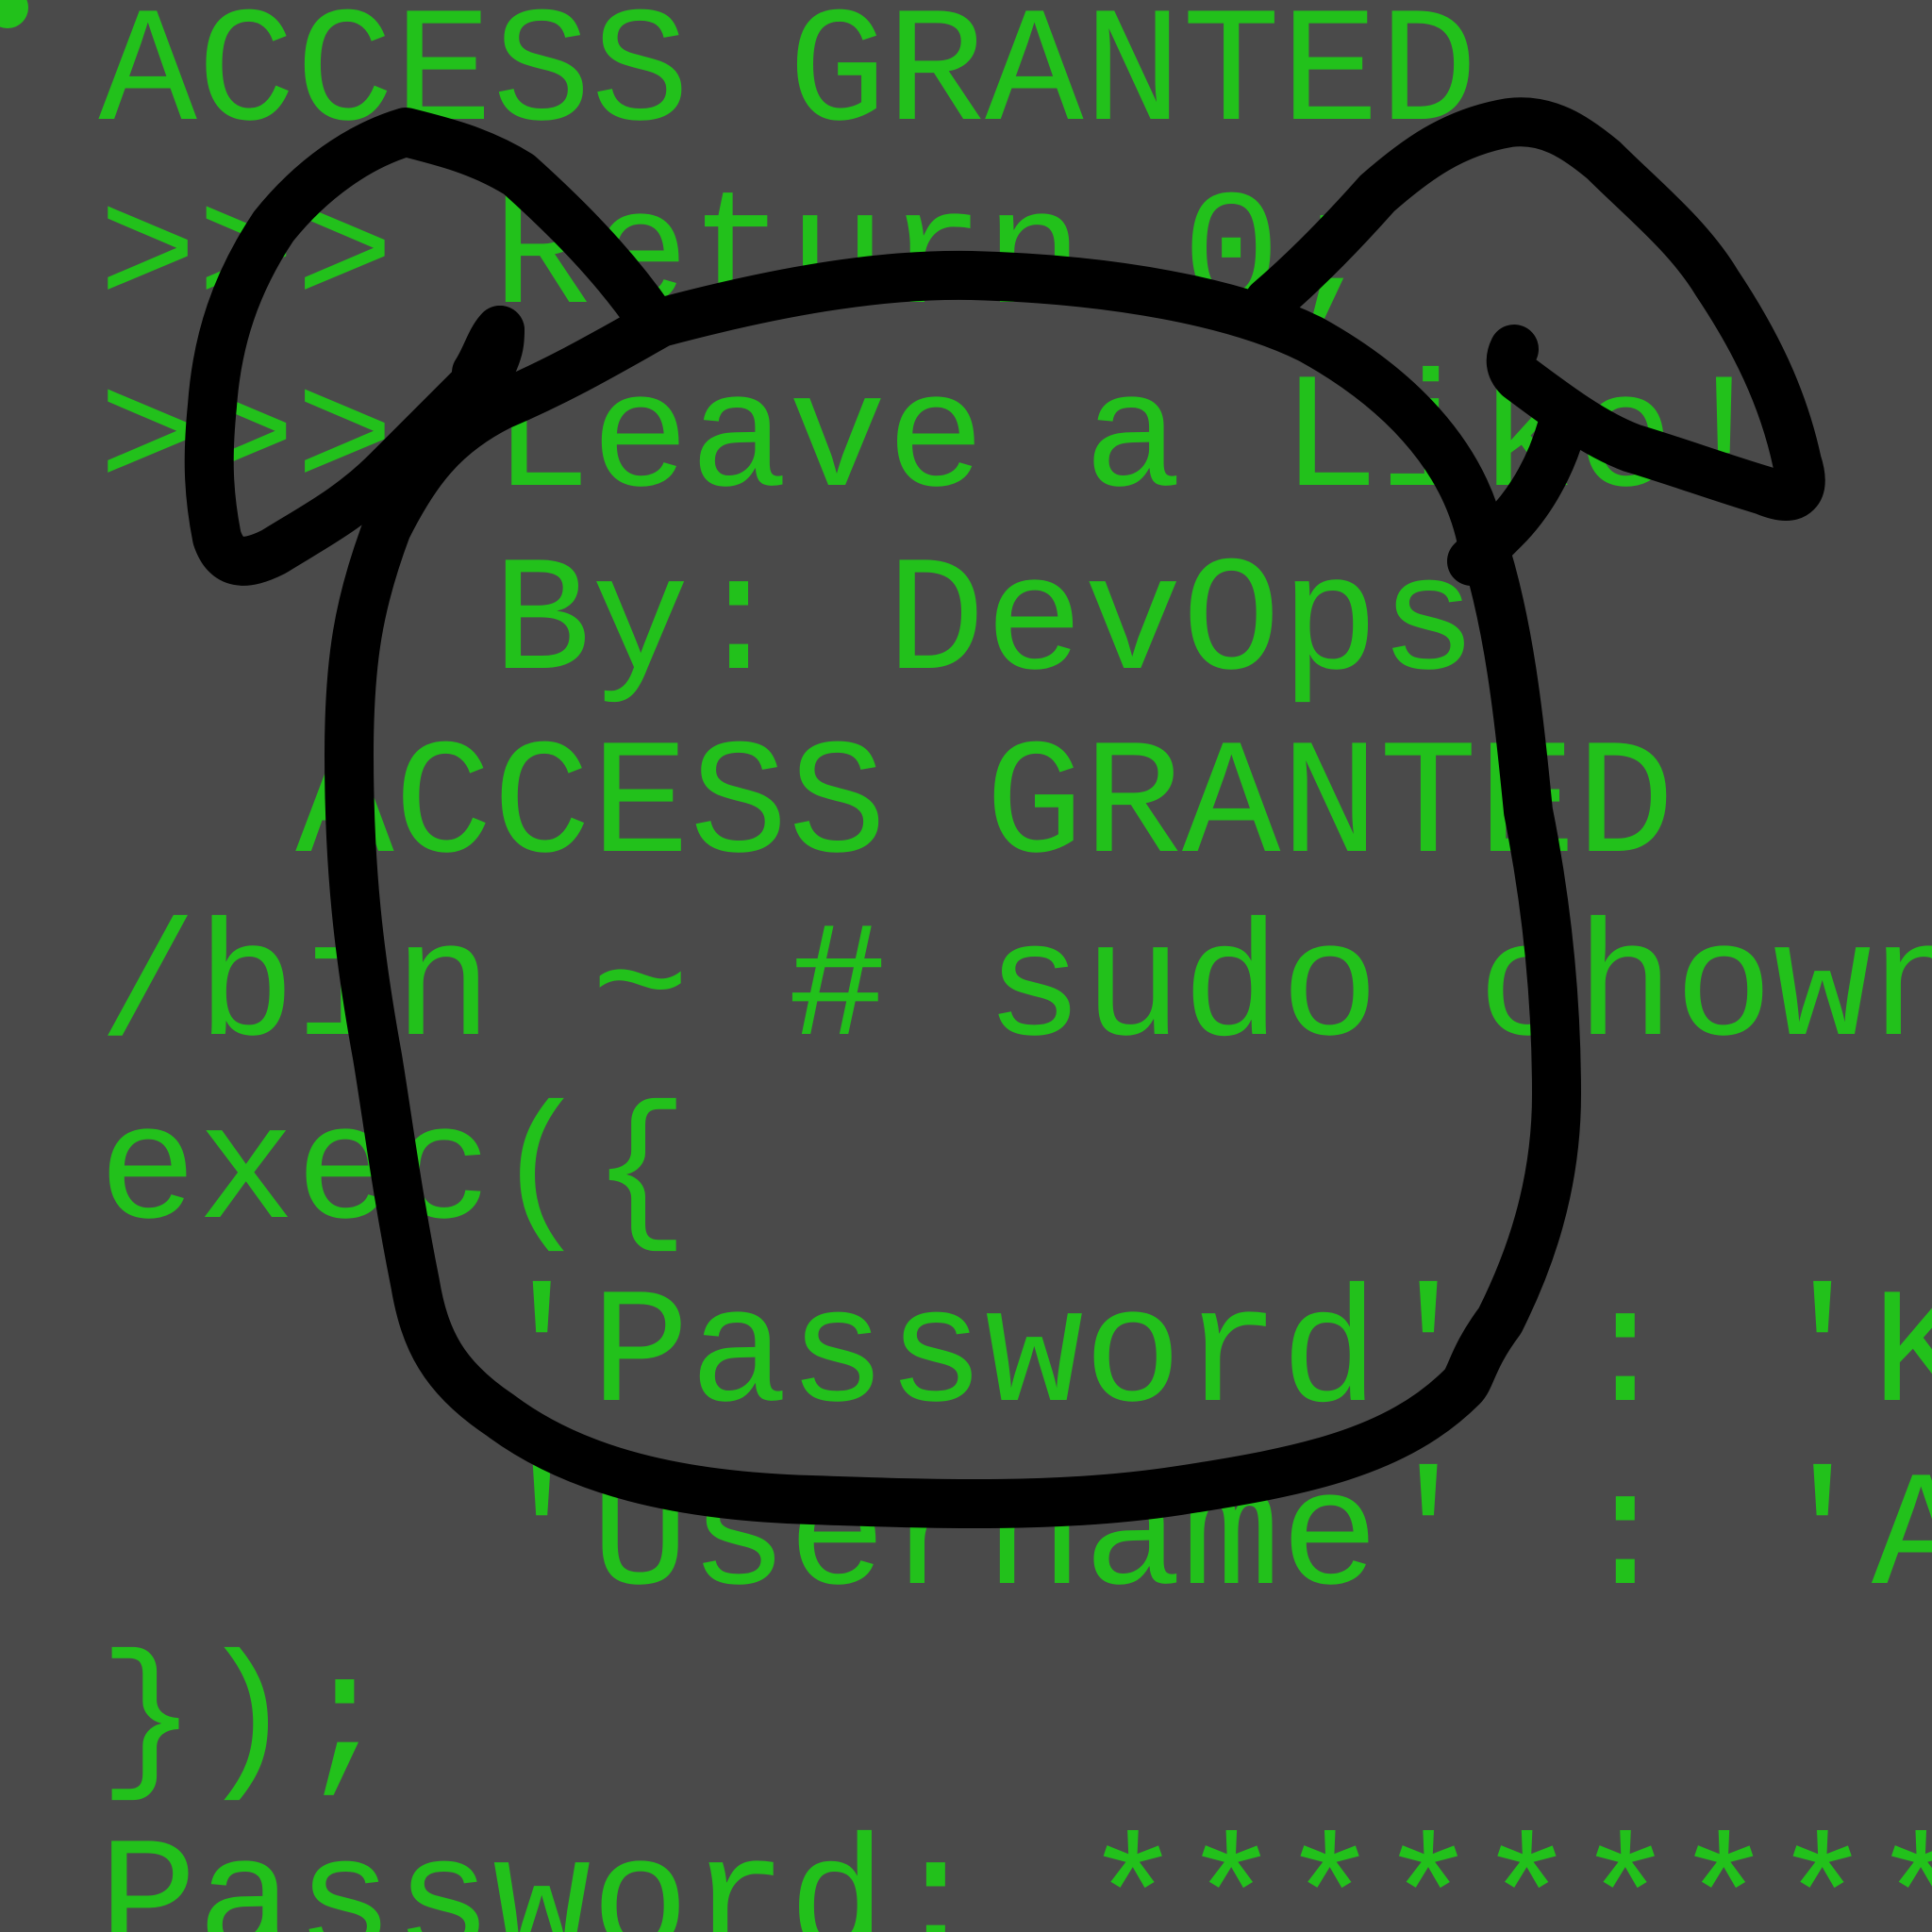 The width and height of the screenshot is (1932, 1932). What do you see at coordinates (739, 625) in the screenshot?
I see `terminal-line-by-devops: By: DevOps` at bounding box center [739, 625].